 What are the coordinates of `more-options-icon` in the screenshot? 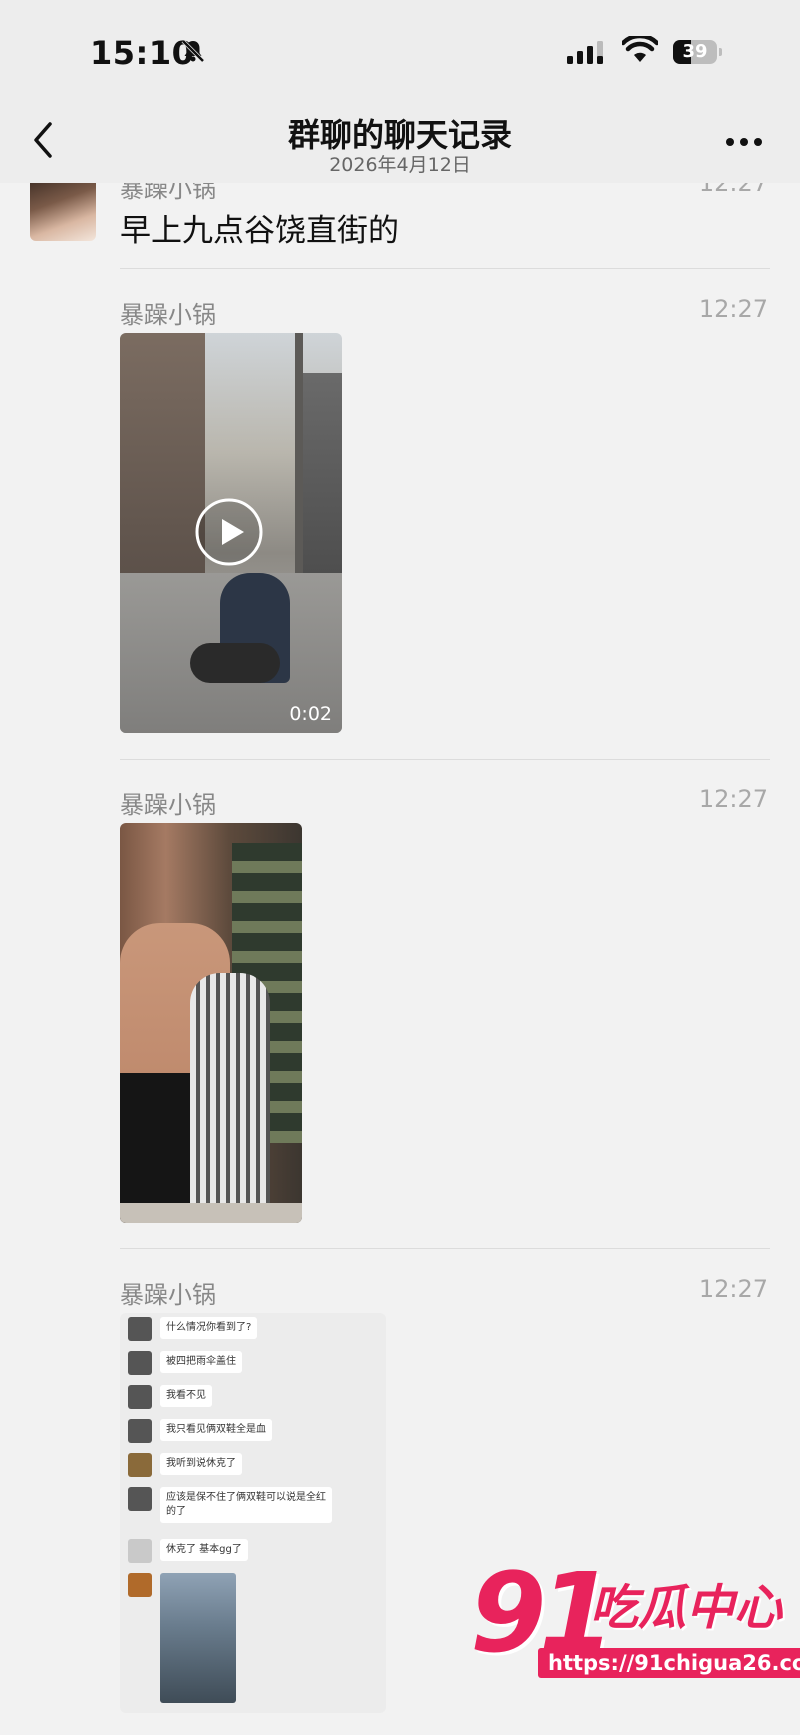 It's located at (744, 142).